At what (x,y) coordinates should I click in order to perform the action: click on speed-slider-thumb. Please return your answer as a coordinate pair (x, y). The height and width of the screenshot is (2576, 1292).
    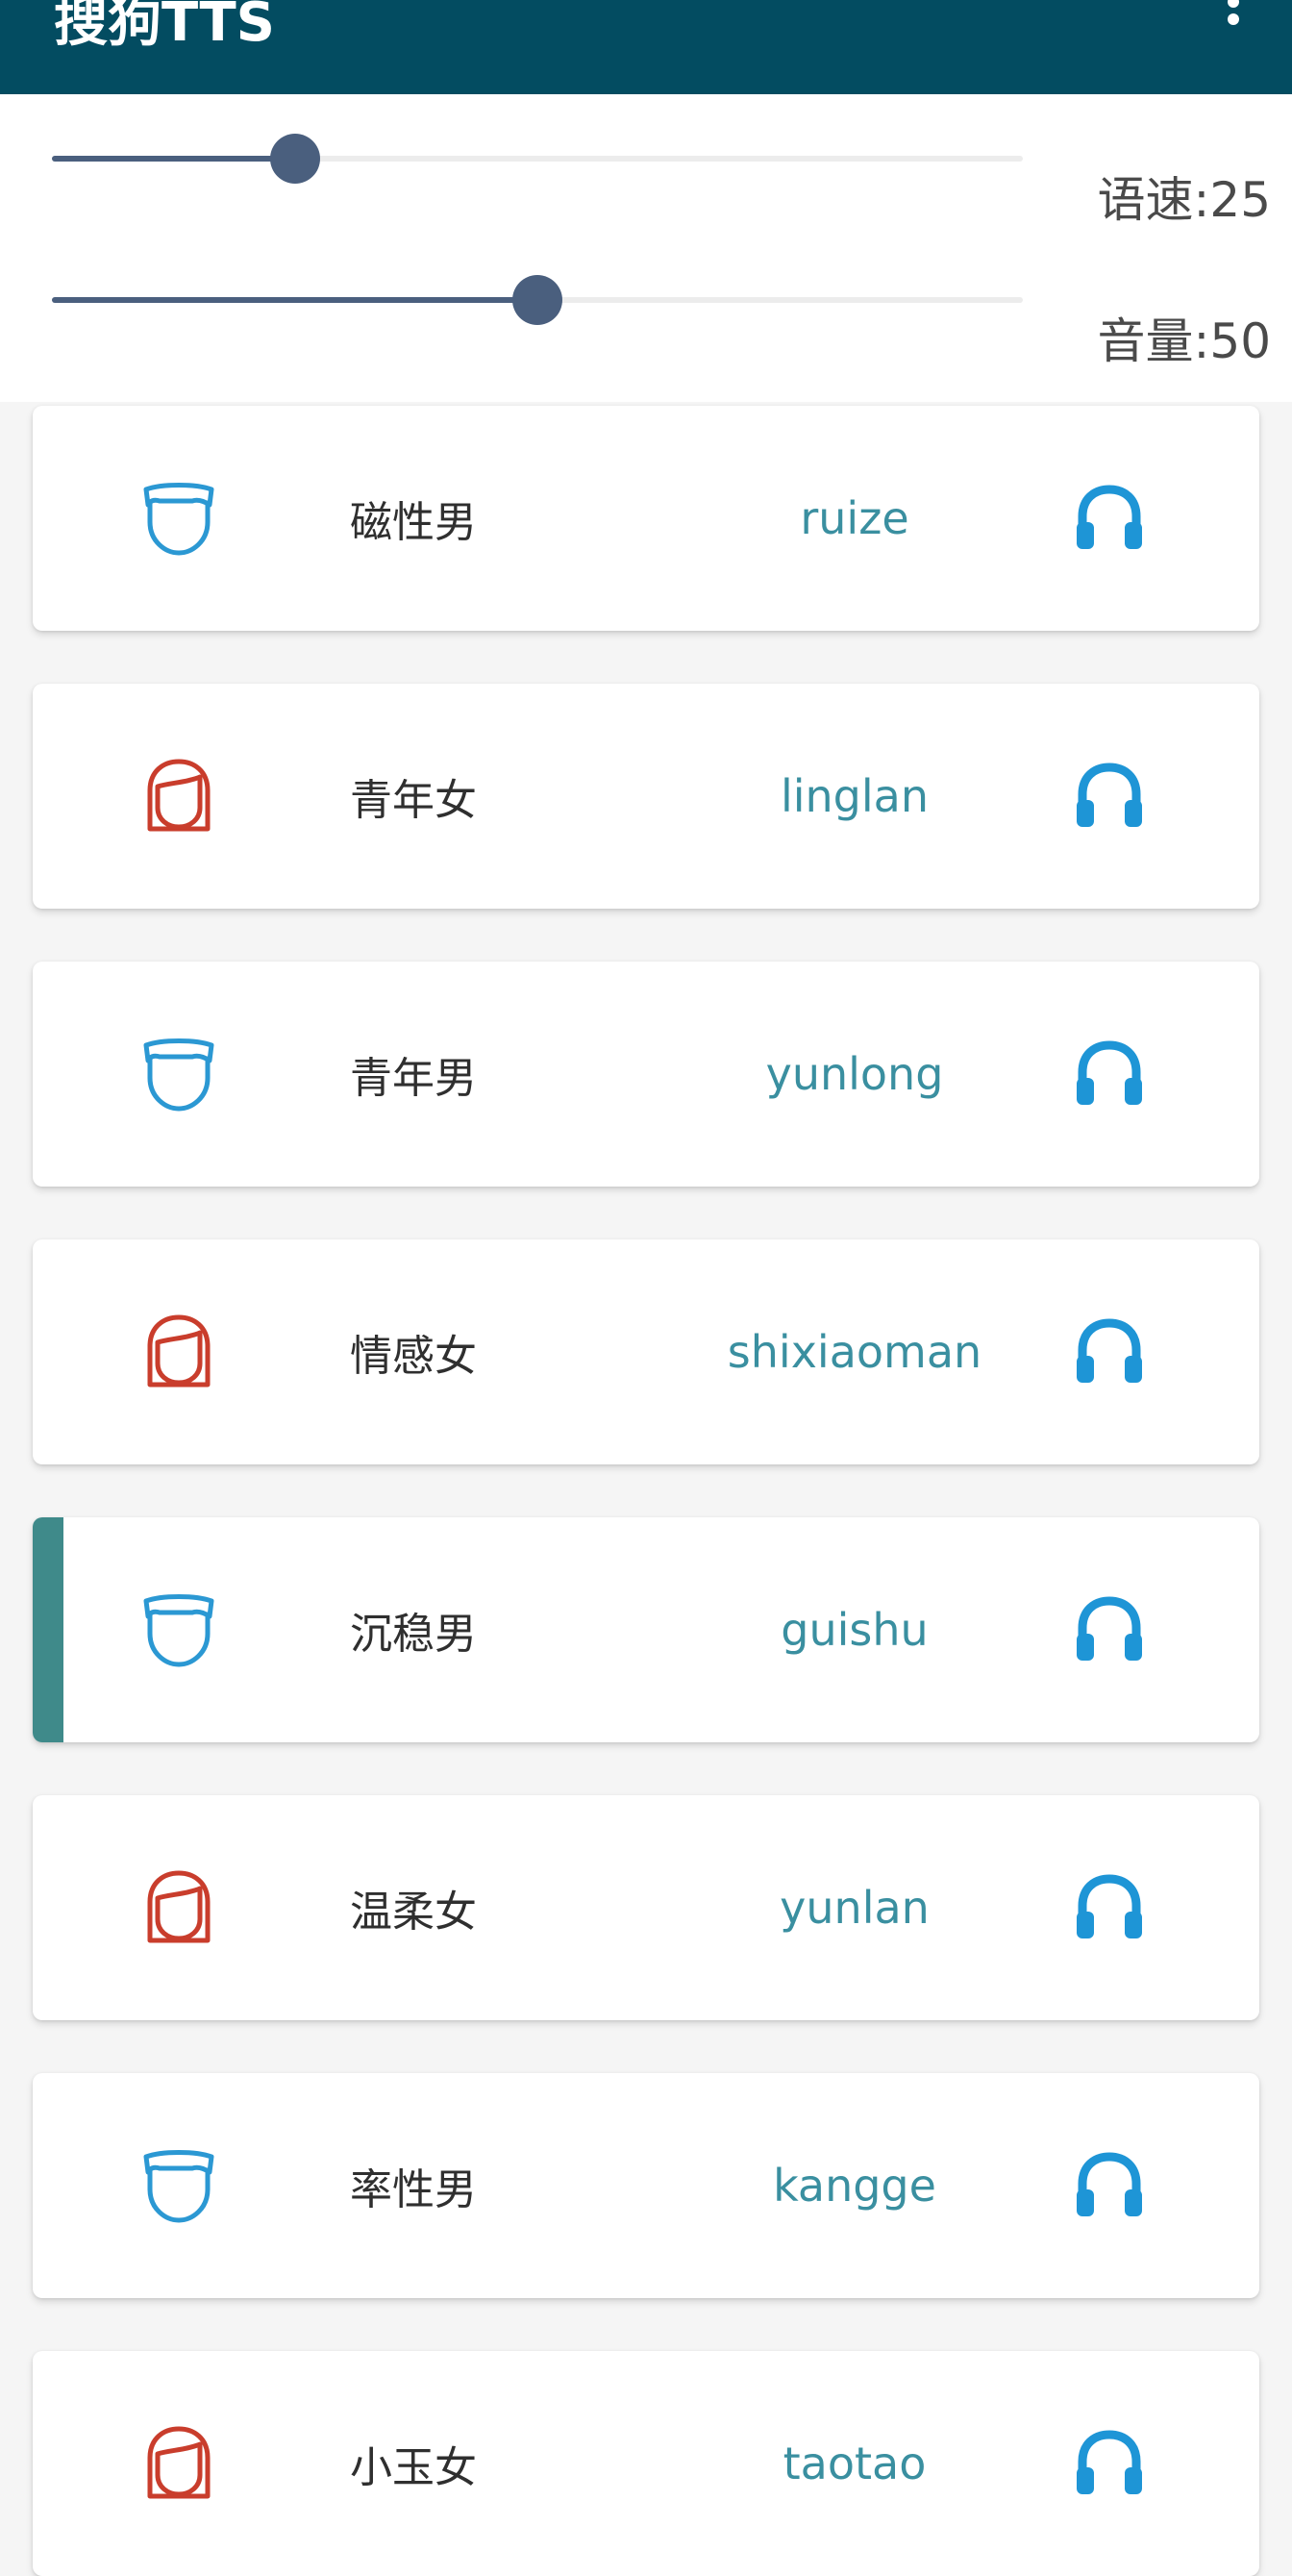
    Looking at the image, I should click on (295, 159).